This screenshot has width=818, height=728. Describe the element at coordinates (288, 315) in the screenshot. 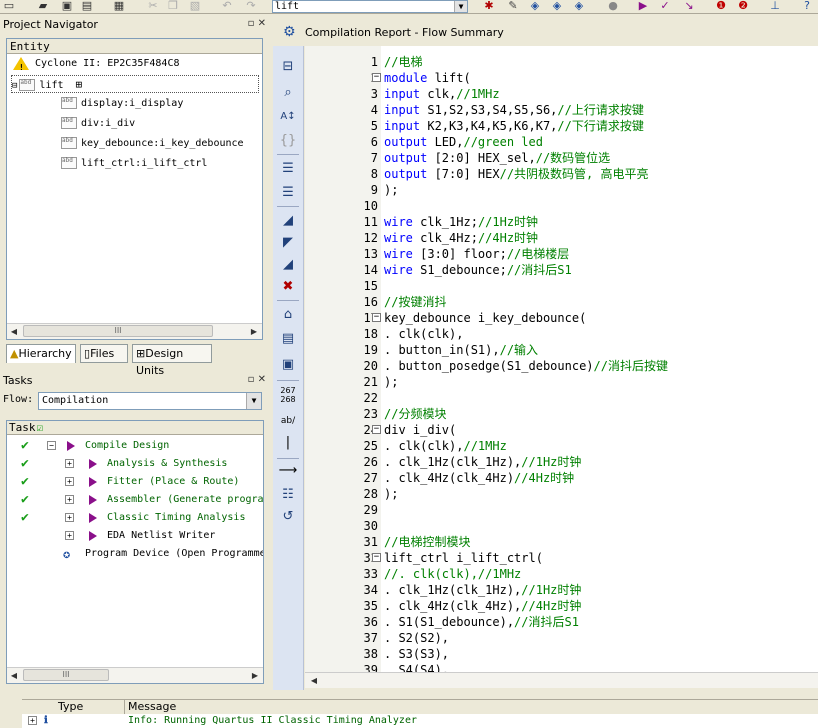

I see `attach-icon: ⌂` at that location.